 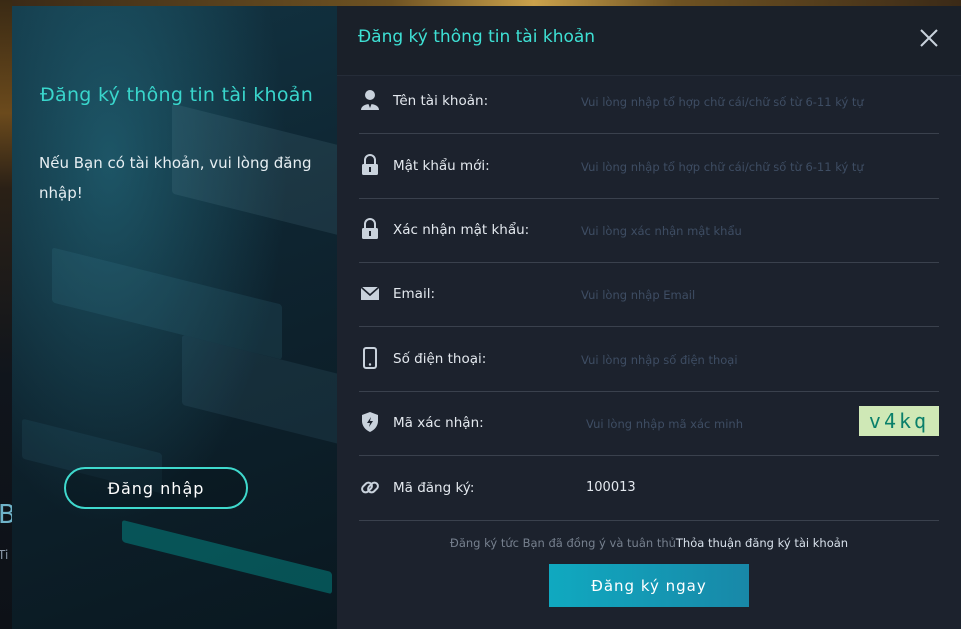 I want to click on form-header: Đăng ký thông tin tài khoản, so click(x=649, y=41).